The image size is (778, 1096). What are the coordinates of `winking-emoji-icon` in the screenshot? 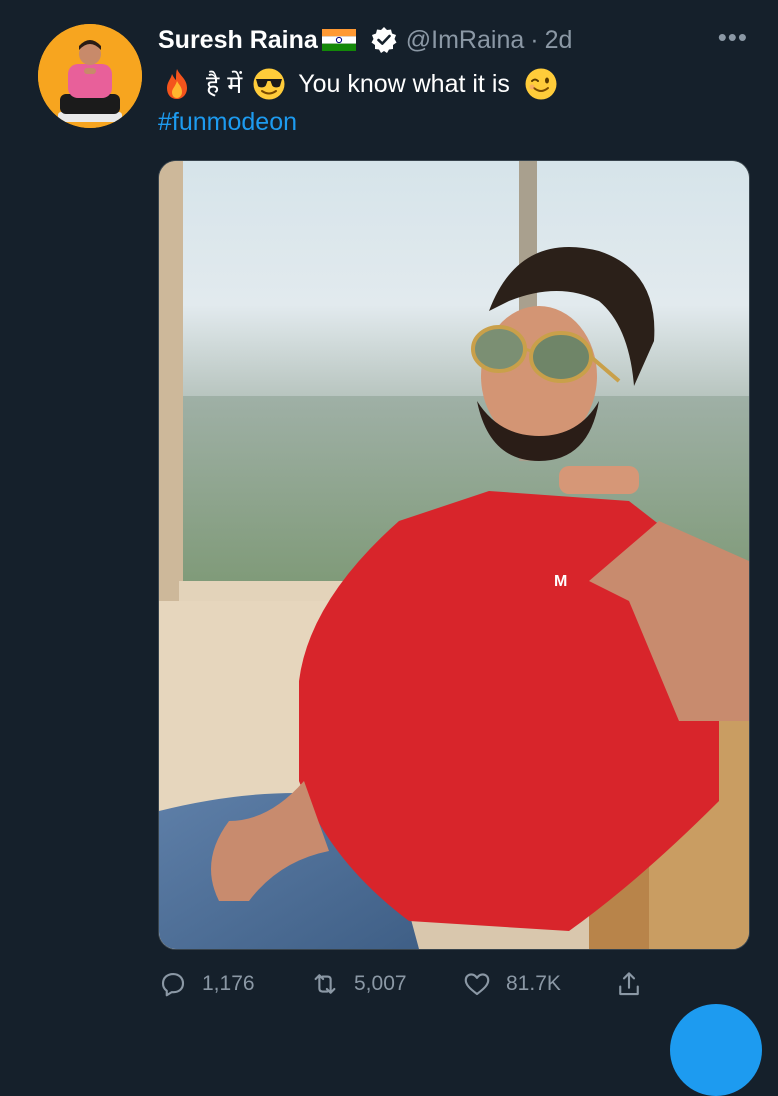 It's located at (541, 84).